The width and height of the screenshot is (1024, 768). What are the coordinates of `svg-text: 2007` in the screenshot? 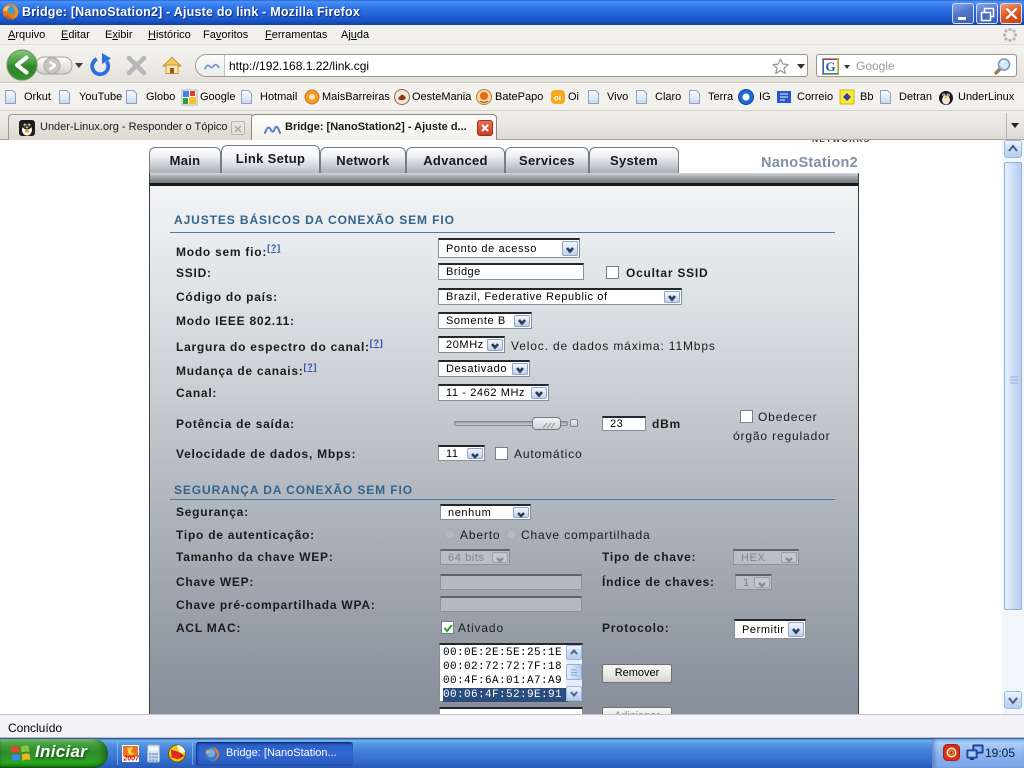 It's located at (132, 759).